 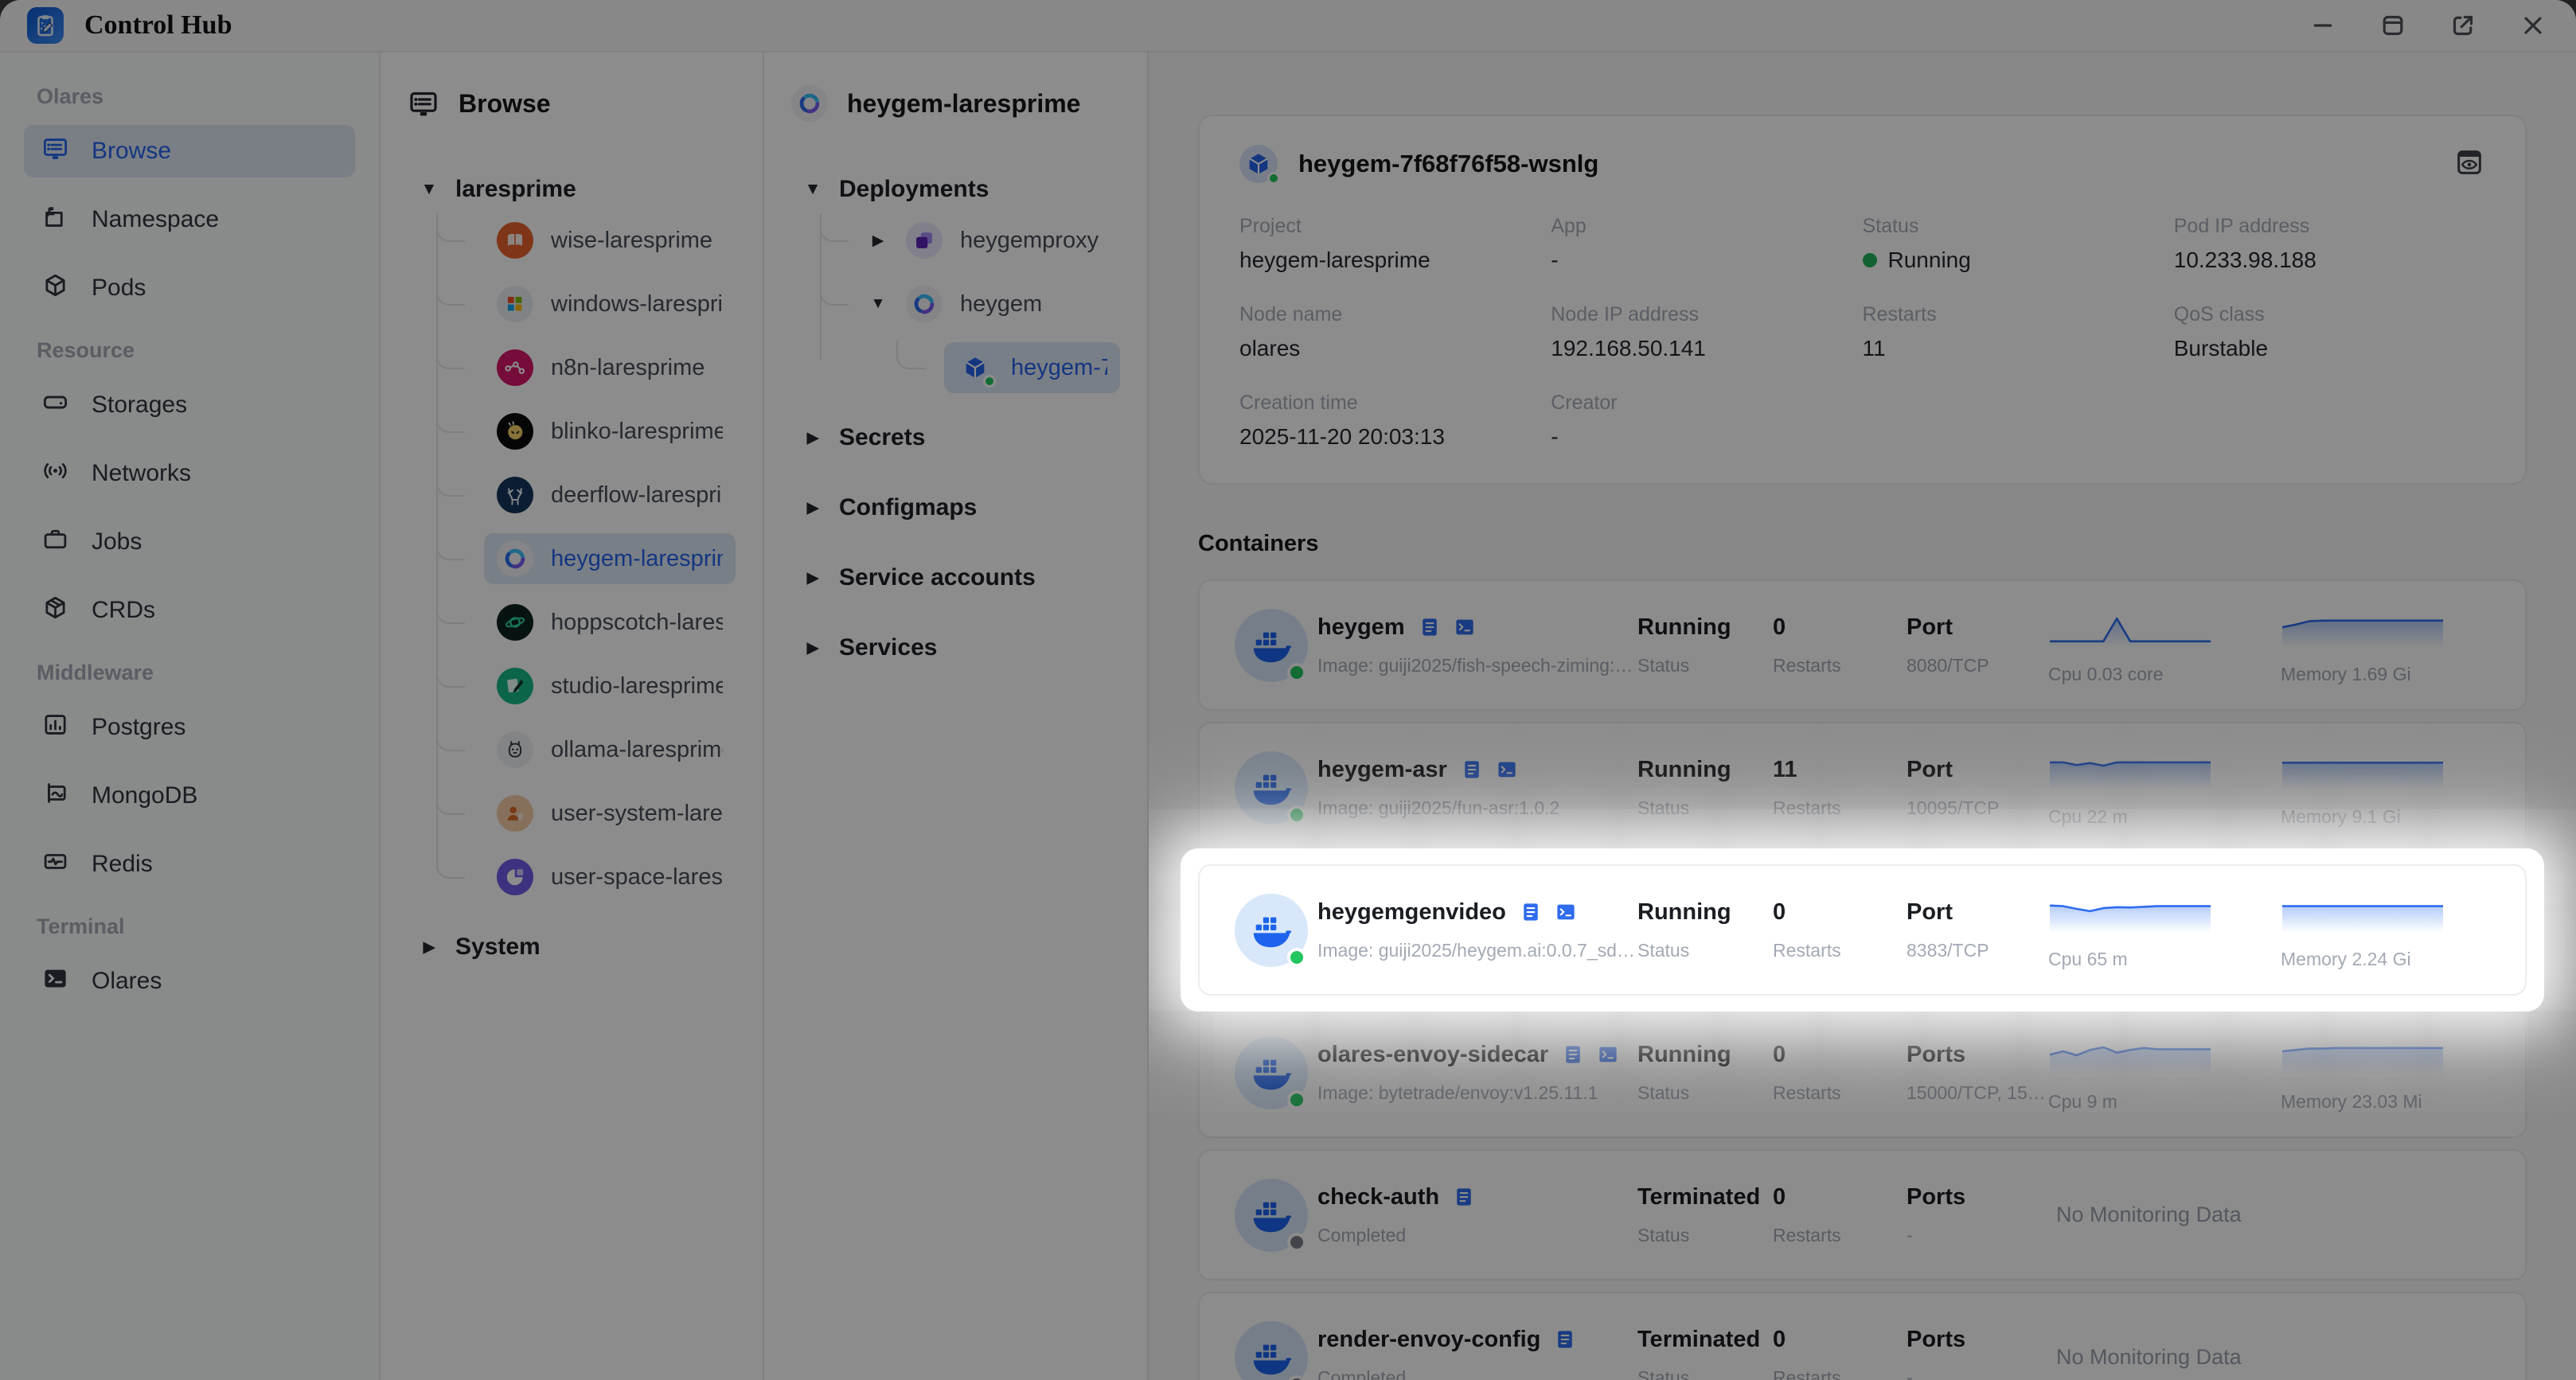 What do you see at coordinates (955, 437) in the screenshot?
I see `tree-node-secrets: ▶ Secrets` at bounding box center [955, 437].